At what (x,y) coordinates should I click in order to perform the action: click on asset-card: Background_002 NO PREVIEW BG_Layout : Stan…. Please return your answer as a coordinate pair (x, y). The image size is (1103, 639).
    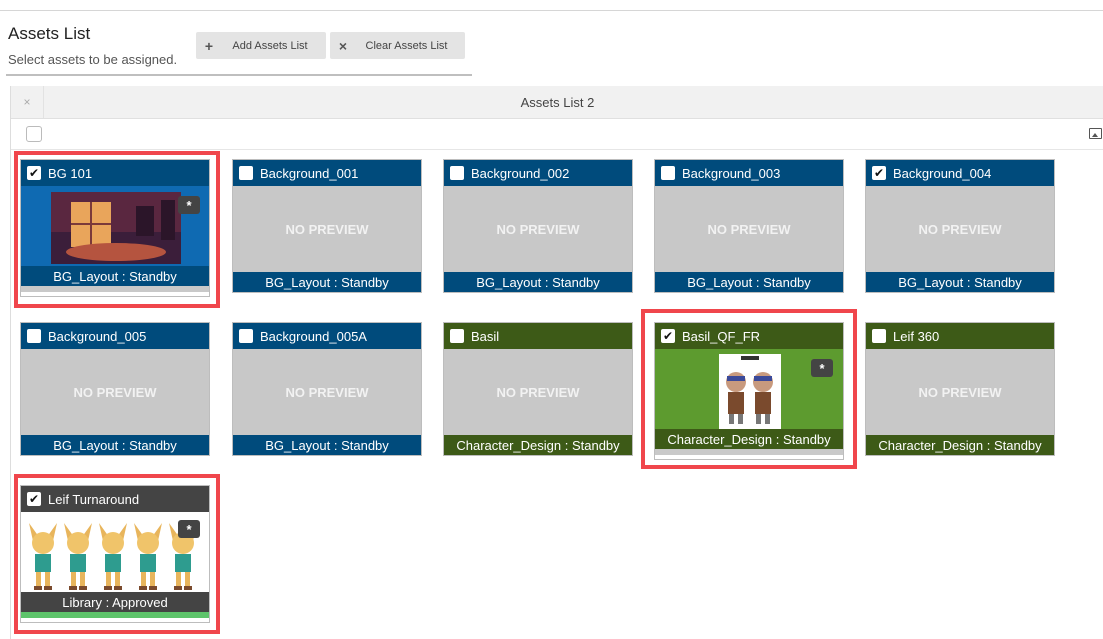
    Looking at the image, I should click on (538, 226).